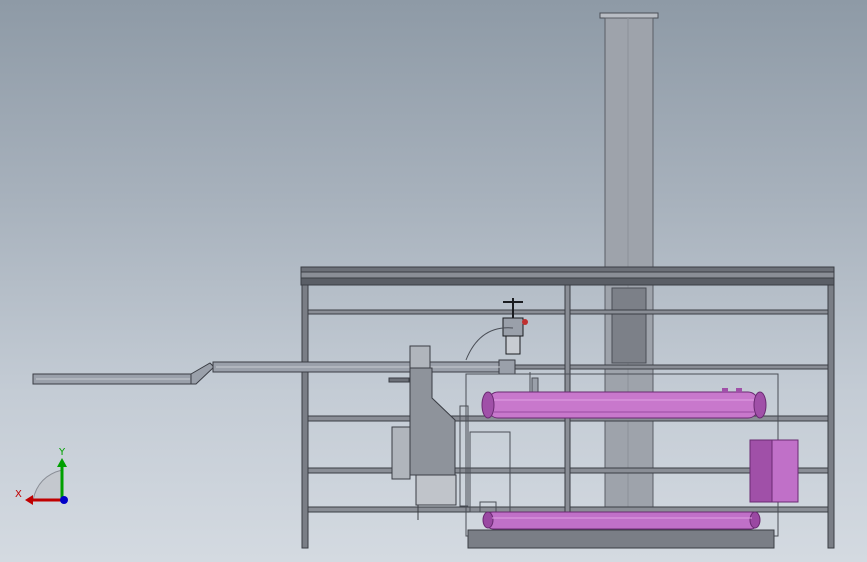  Describe the element at coordinates (274, 372) in the screenshot. I see `inlet-duct` at that location.